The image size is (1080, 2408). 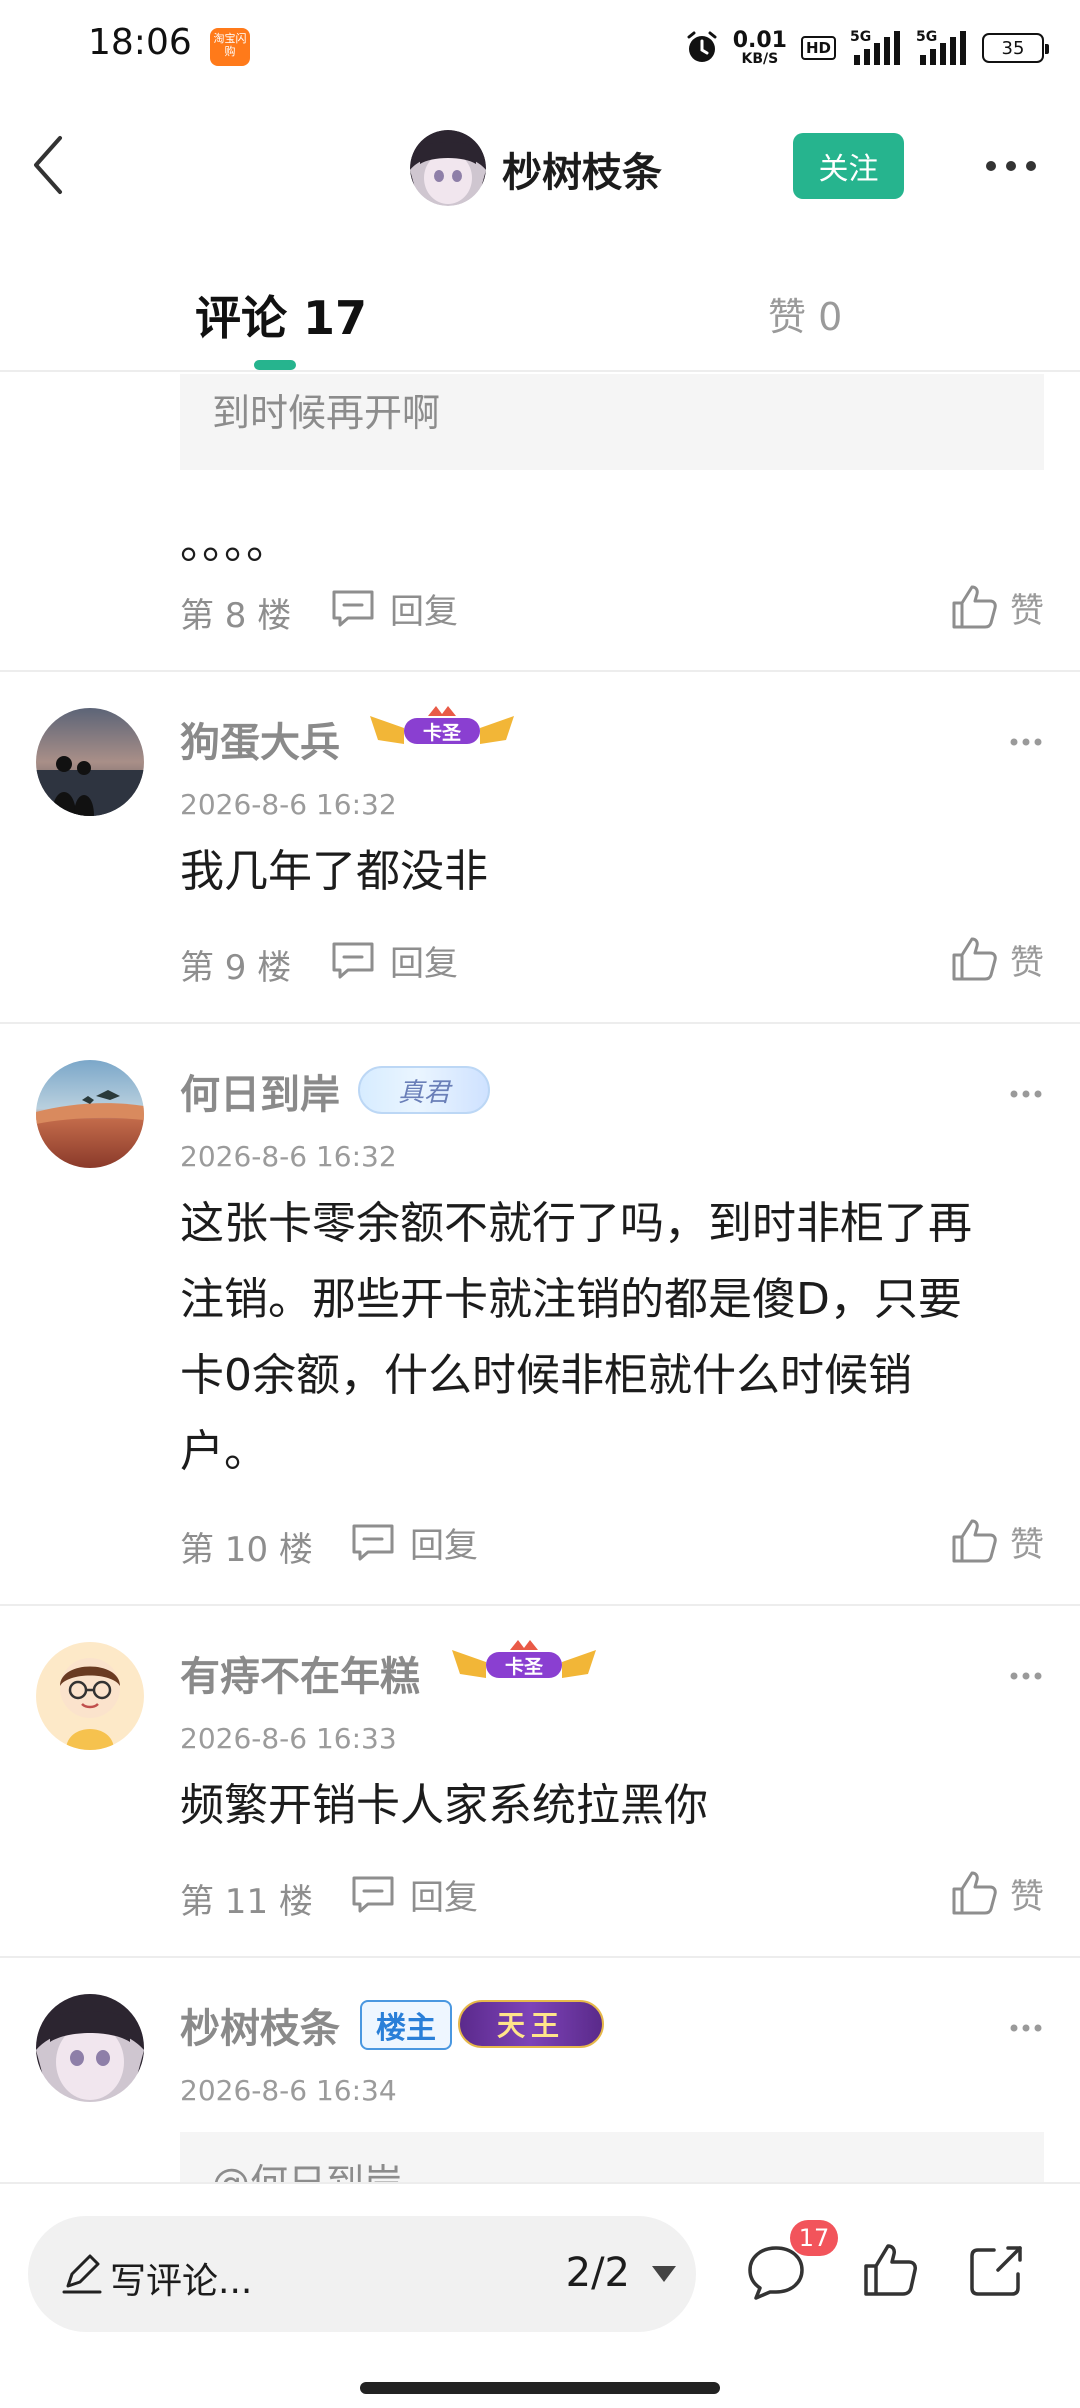 I want to click on page-indicator: 2/2, so click(x=598, y=2273).